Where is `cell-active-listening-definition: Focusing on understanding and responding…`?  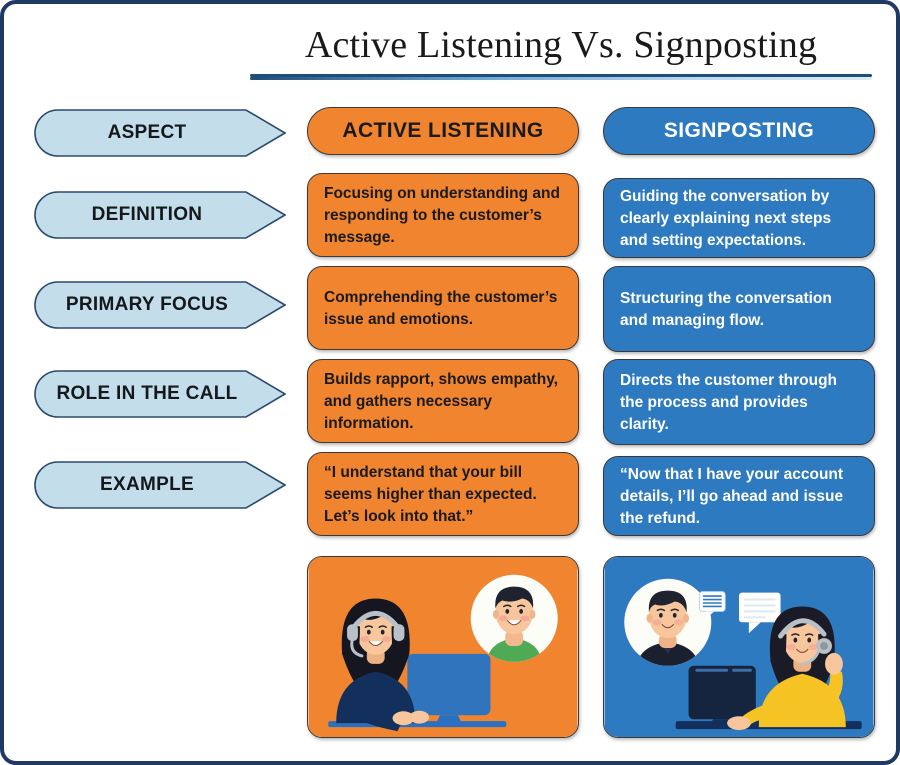 cell-active-listening-definition: Focusing on understanding and responding… is located at coordinates (443, 215).